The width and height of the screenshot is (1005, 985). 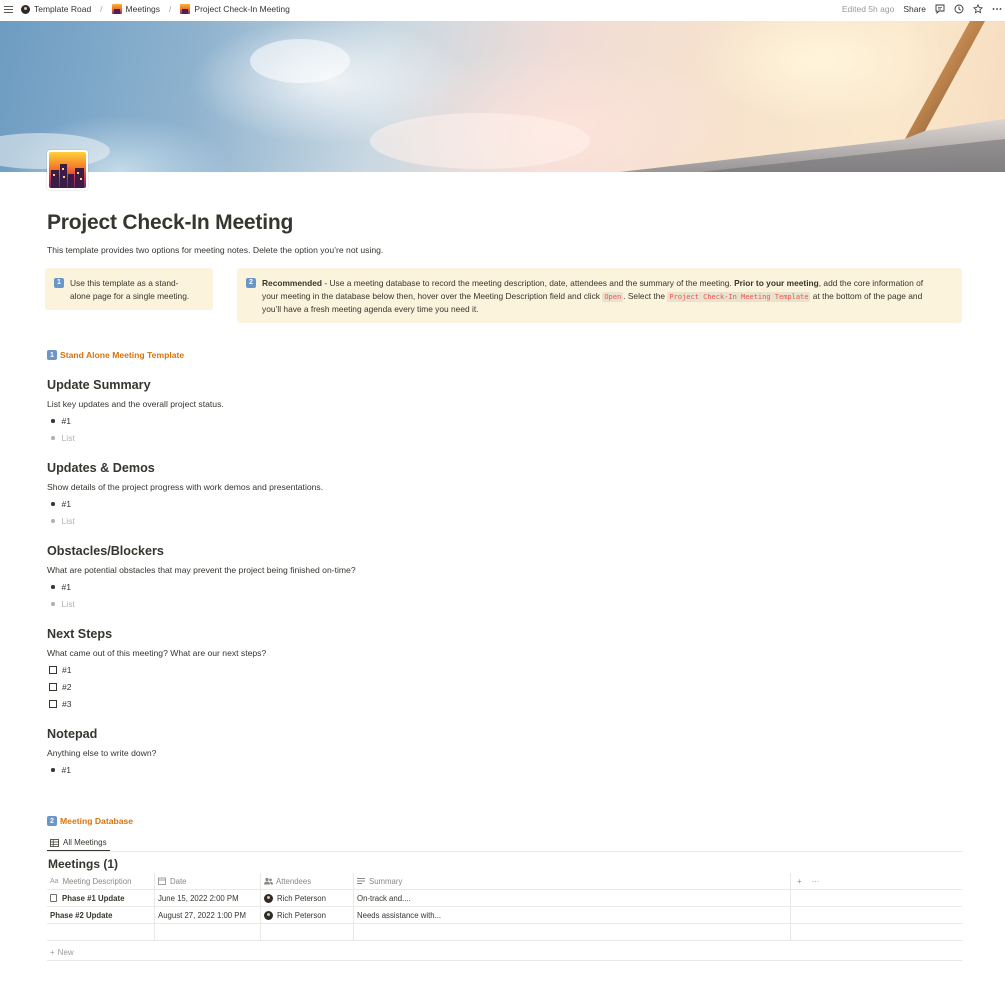 I want to click on view-tab-all-meetings: All Meetings, so click(x=78, y=843).